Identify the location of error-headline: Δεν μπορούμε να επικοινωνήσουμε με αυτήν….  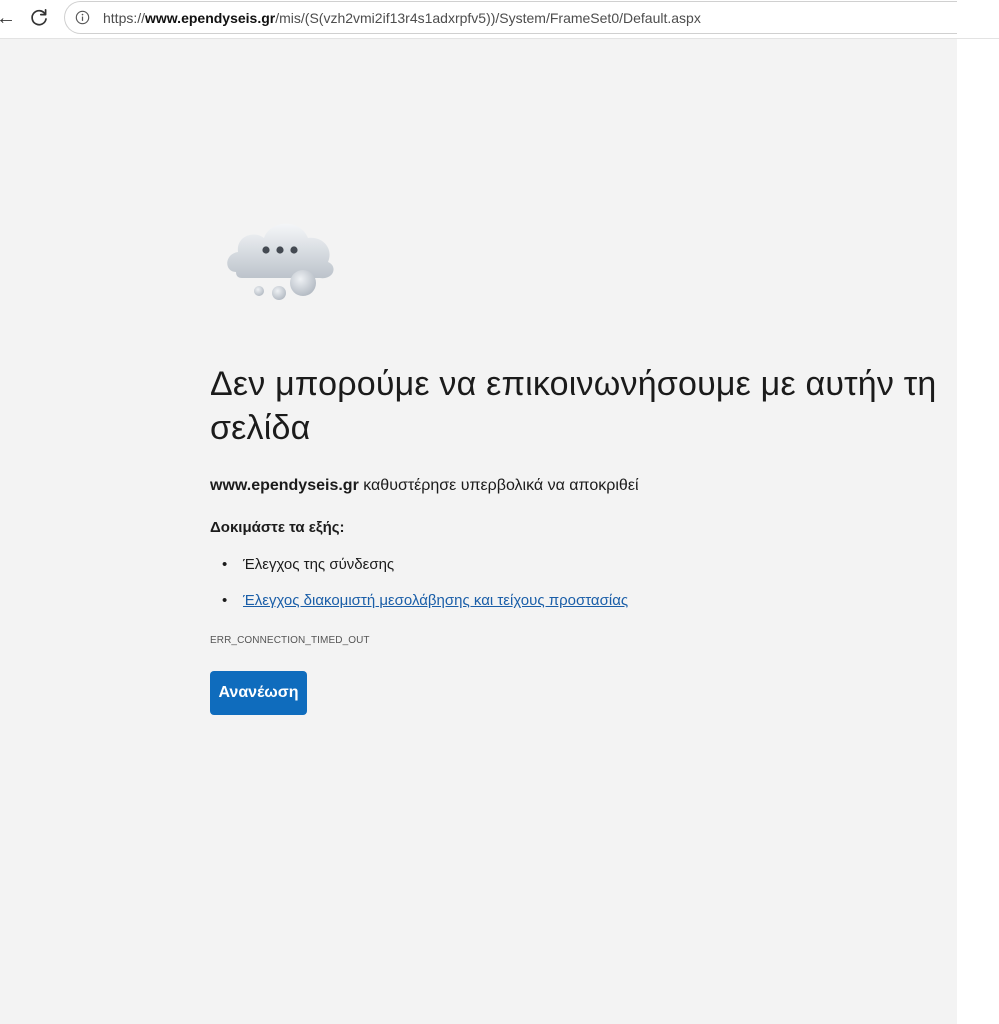
(573, 406).